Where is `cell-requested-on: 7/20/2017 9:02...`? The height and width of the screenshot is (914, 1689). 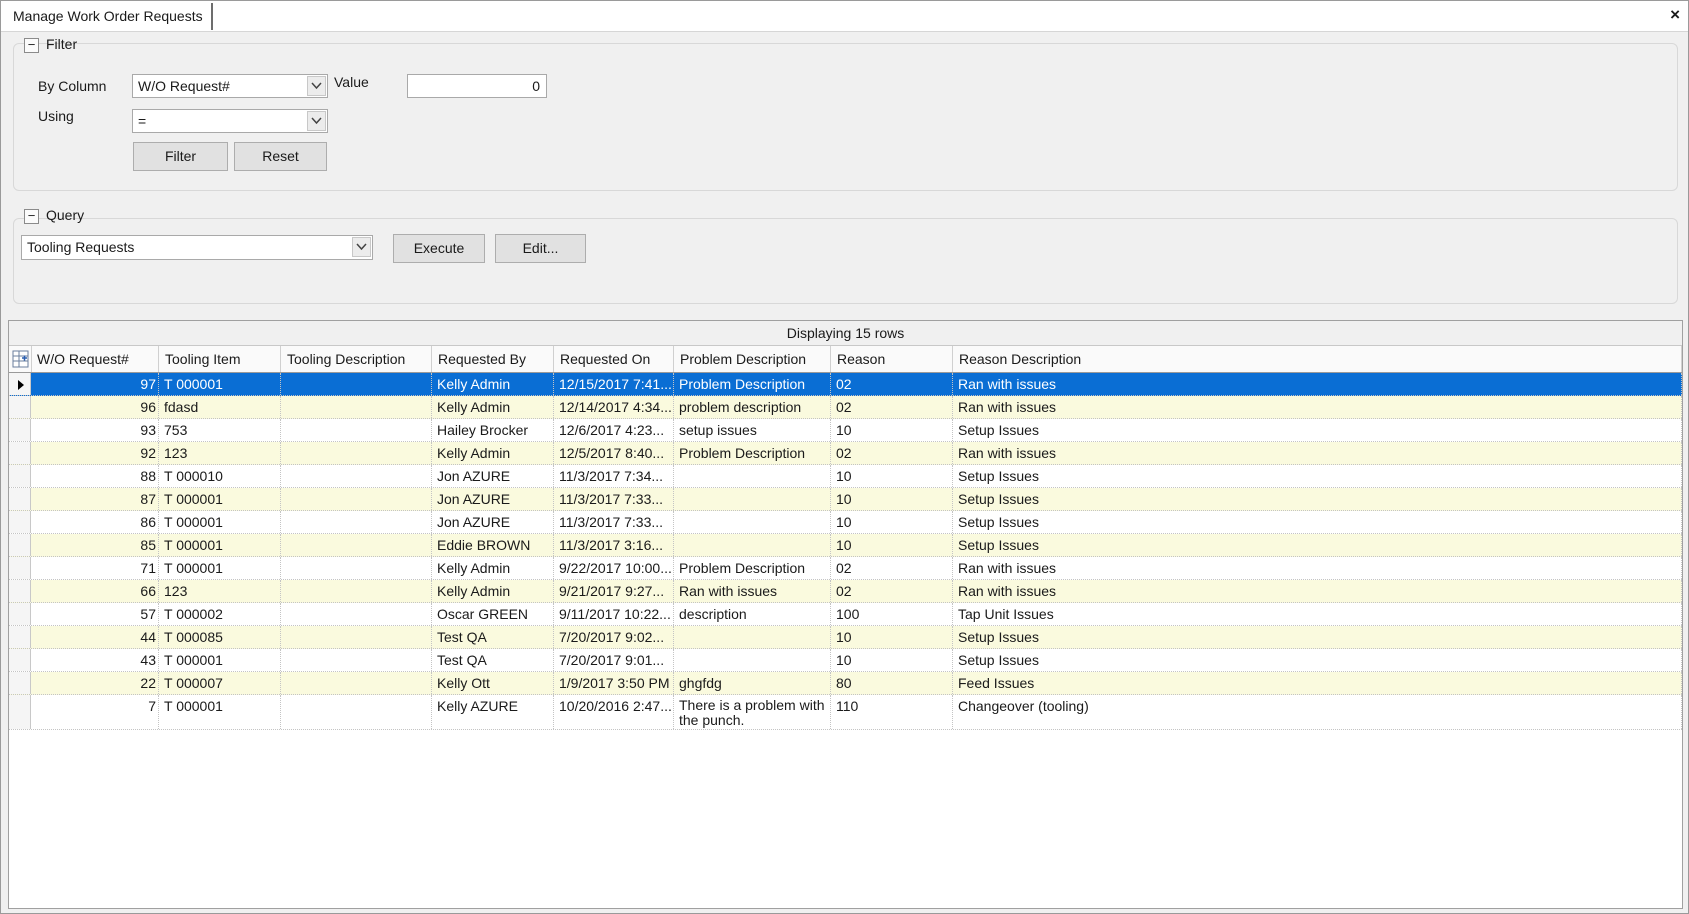
cell-requested-on: 7/20/2017 9:02... is located at coordinates (614, 637).